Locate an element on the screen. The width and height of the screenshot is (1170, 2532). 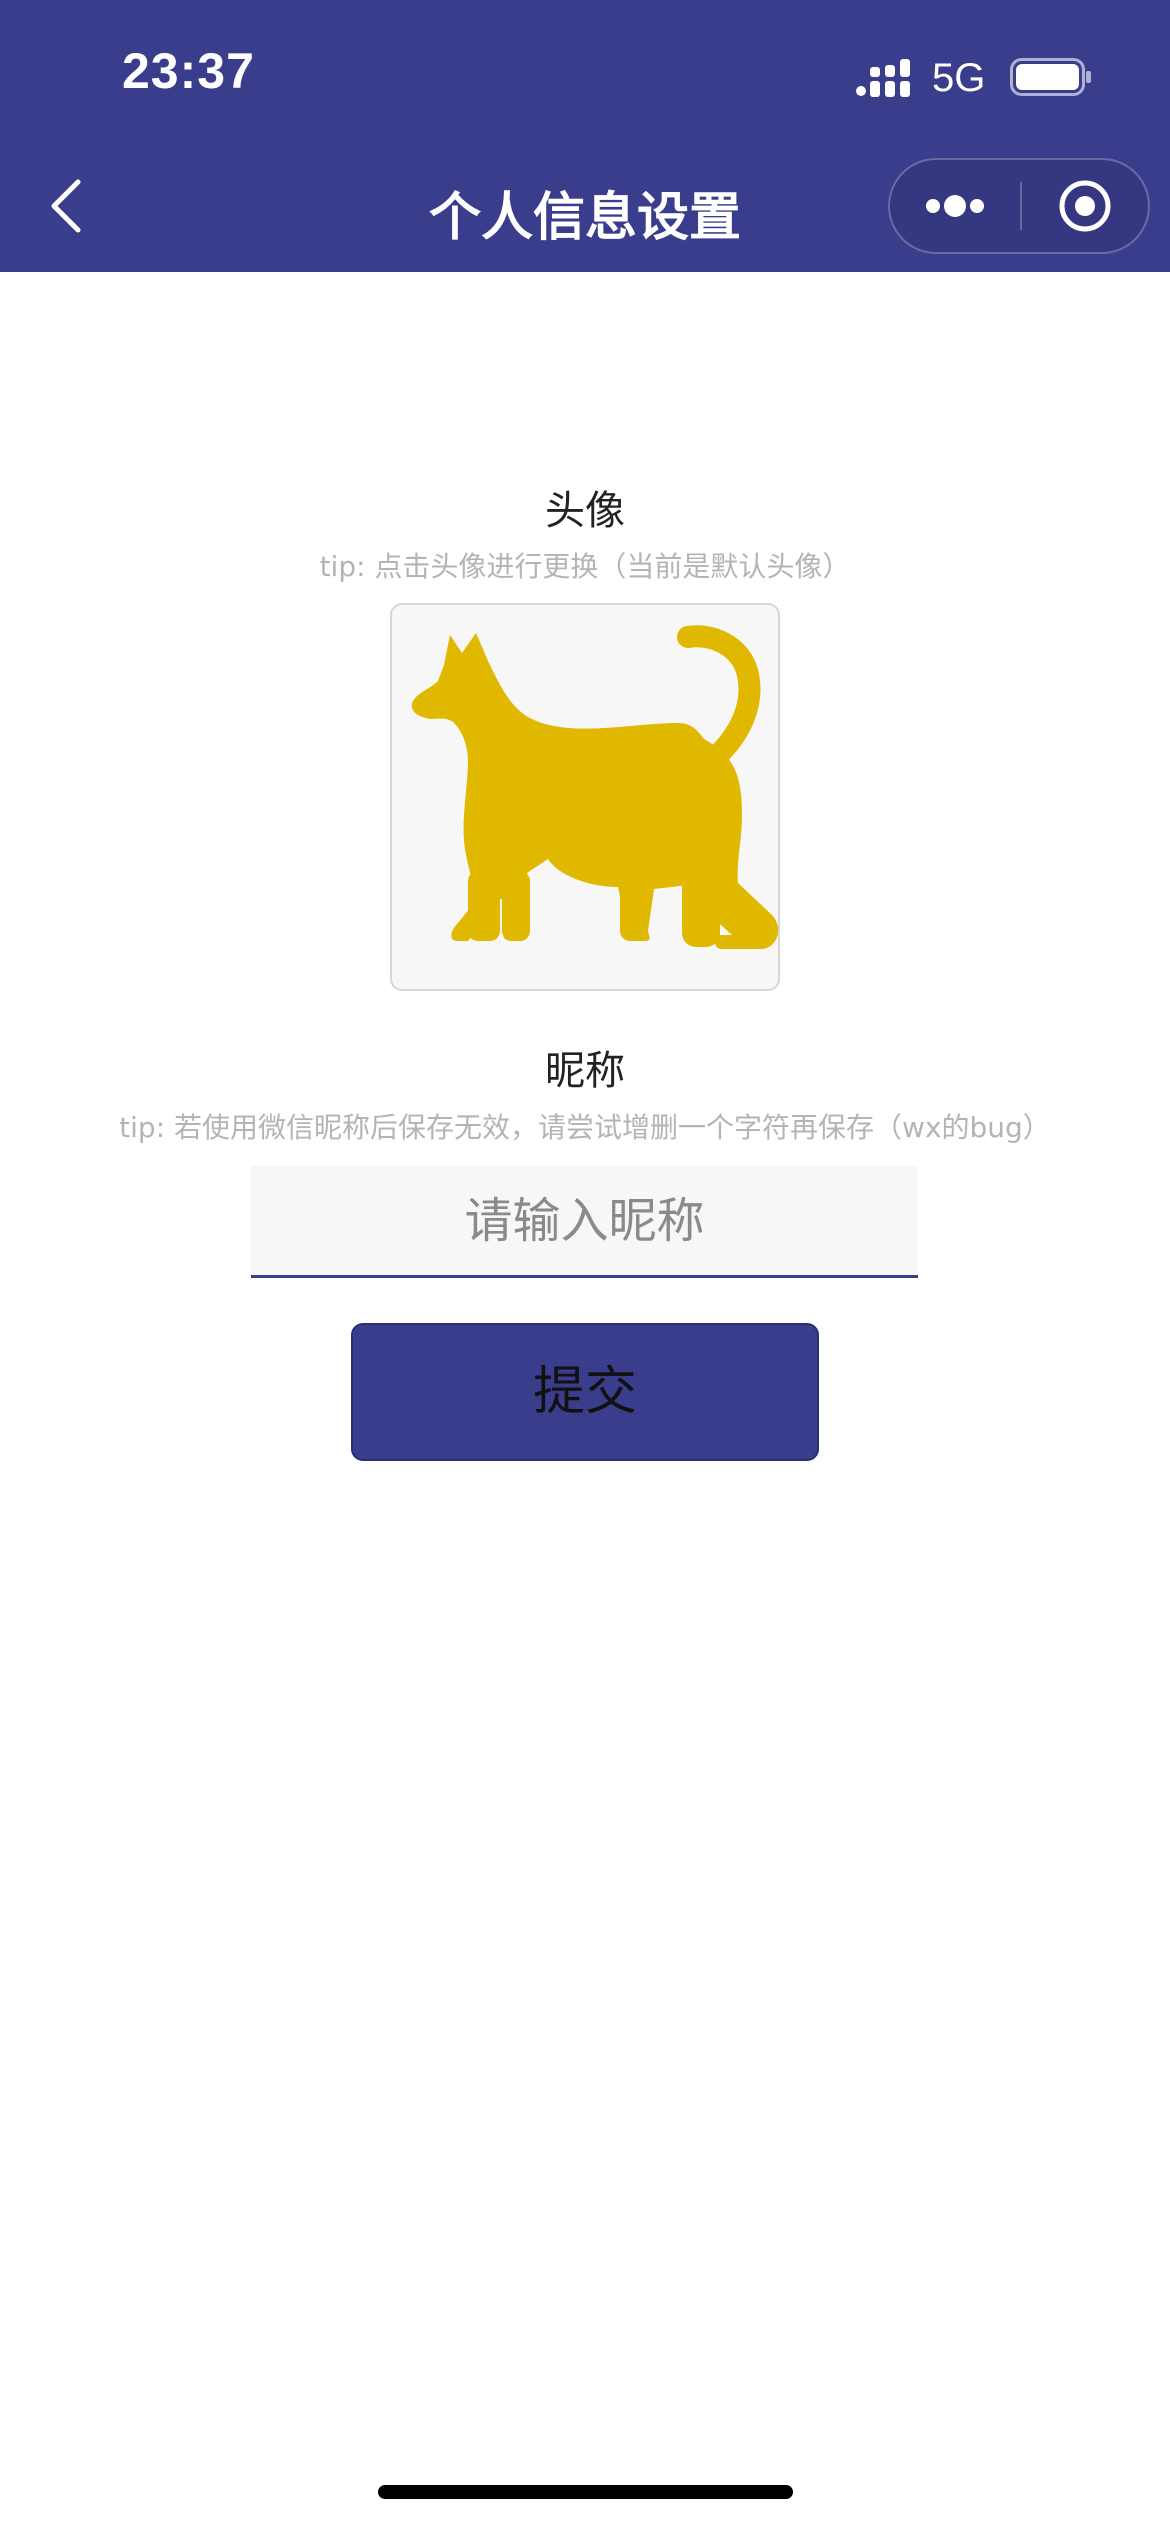
cellular-signal-icon is located at coordinates (883, 78).